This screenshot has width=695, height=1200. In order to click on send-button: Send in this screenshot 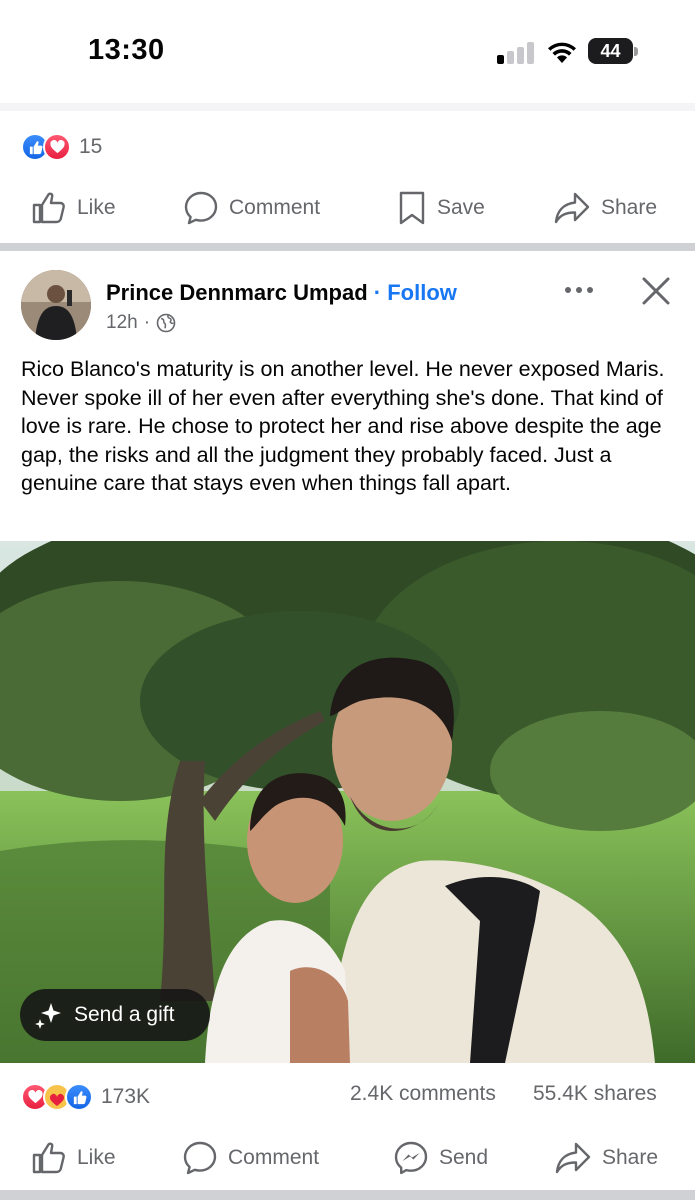, I will do `click(440, 1158)`.